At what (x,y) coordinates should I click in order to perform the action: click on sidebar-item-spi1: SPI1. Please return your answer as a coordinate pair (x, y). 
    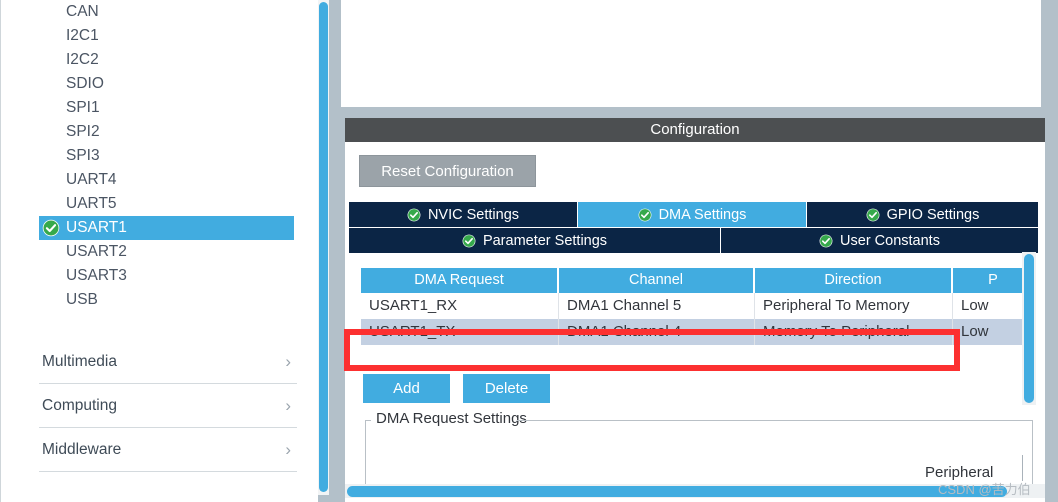
    Looking at the image, I should click on (159, 108).